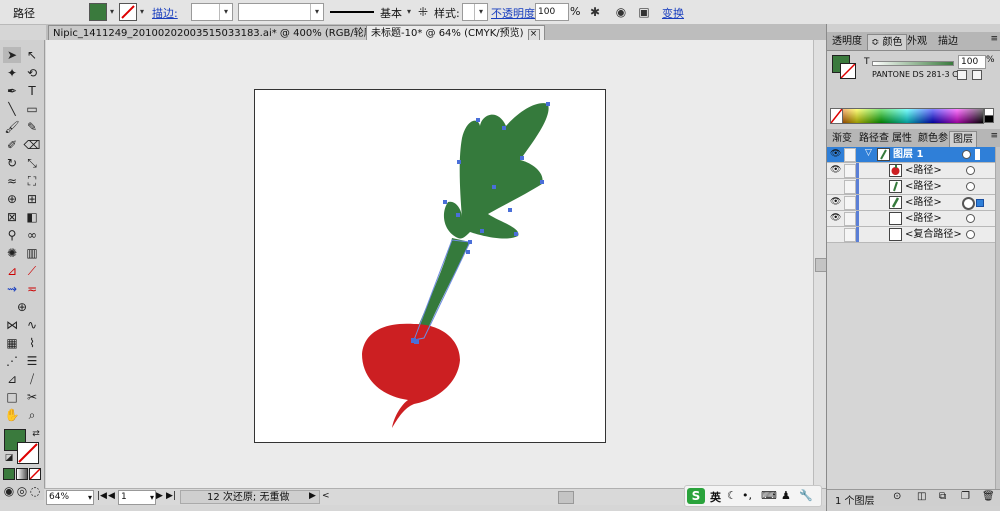  What do you see at coordinates (496, 171) in the screenshot?
I see `radish-leaves` at bounding box center [496, 171].